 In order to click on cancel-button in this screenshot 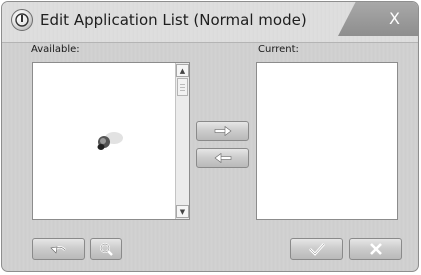, I will do `click(375, 249)`.